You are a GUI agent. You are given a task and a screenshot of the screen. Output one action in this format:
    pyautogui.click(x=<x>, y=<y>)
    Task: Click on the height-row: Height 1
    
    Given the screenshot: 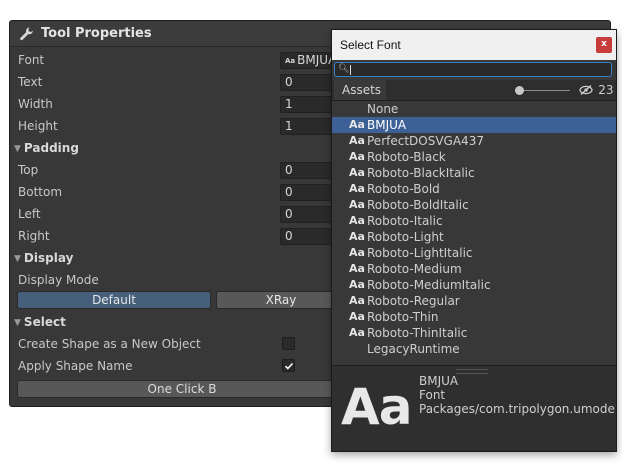 What is the action you would take?
    pyautogui.click(x=189, y=126)
    